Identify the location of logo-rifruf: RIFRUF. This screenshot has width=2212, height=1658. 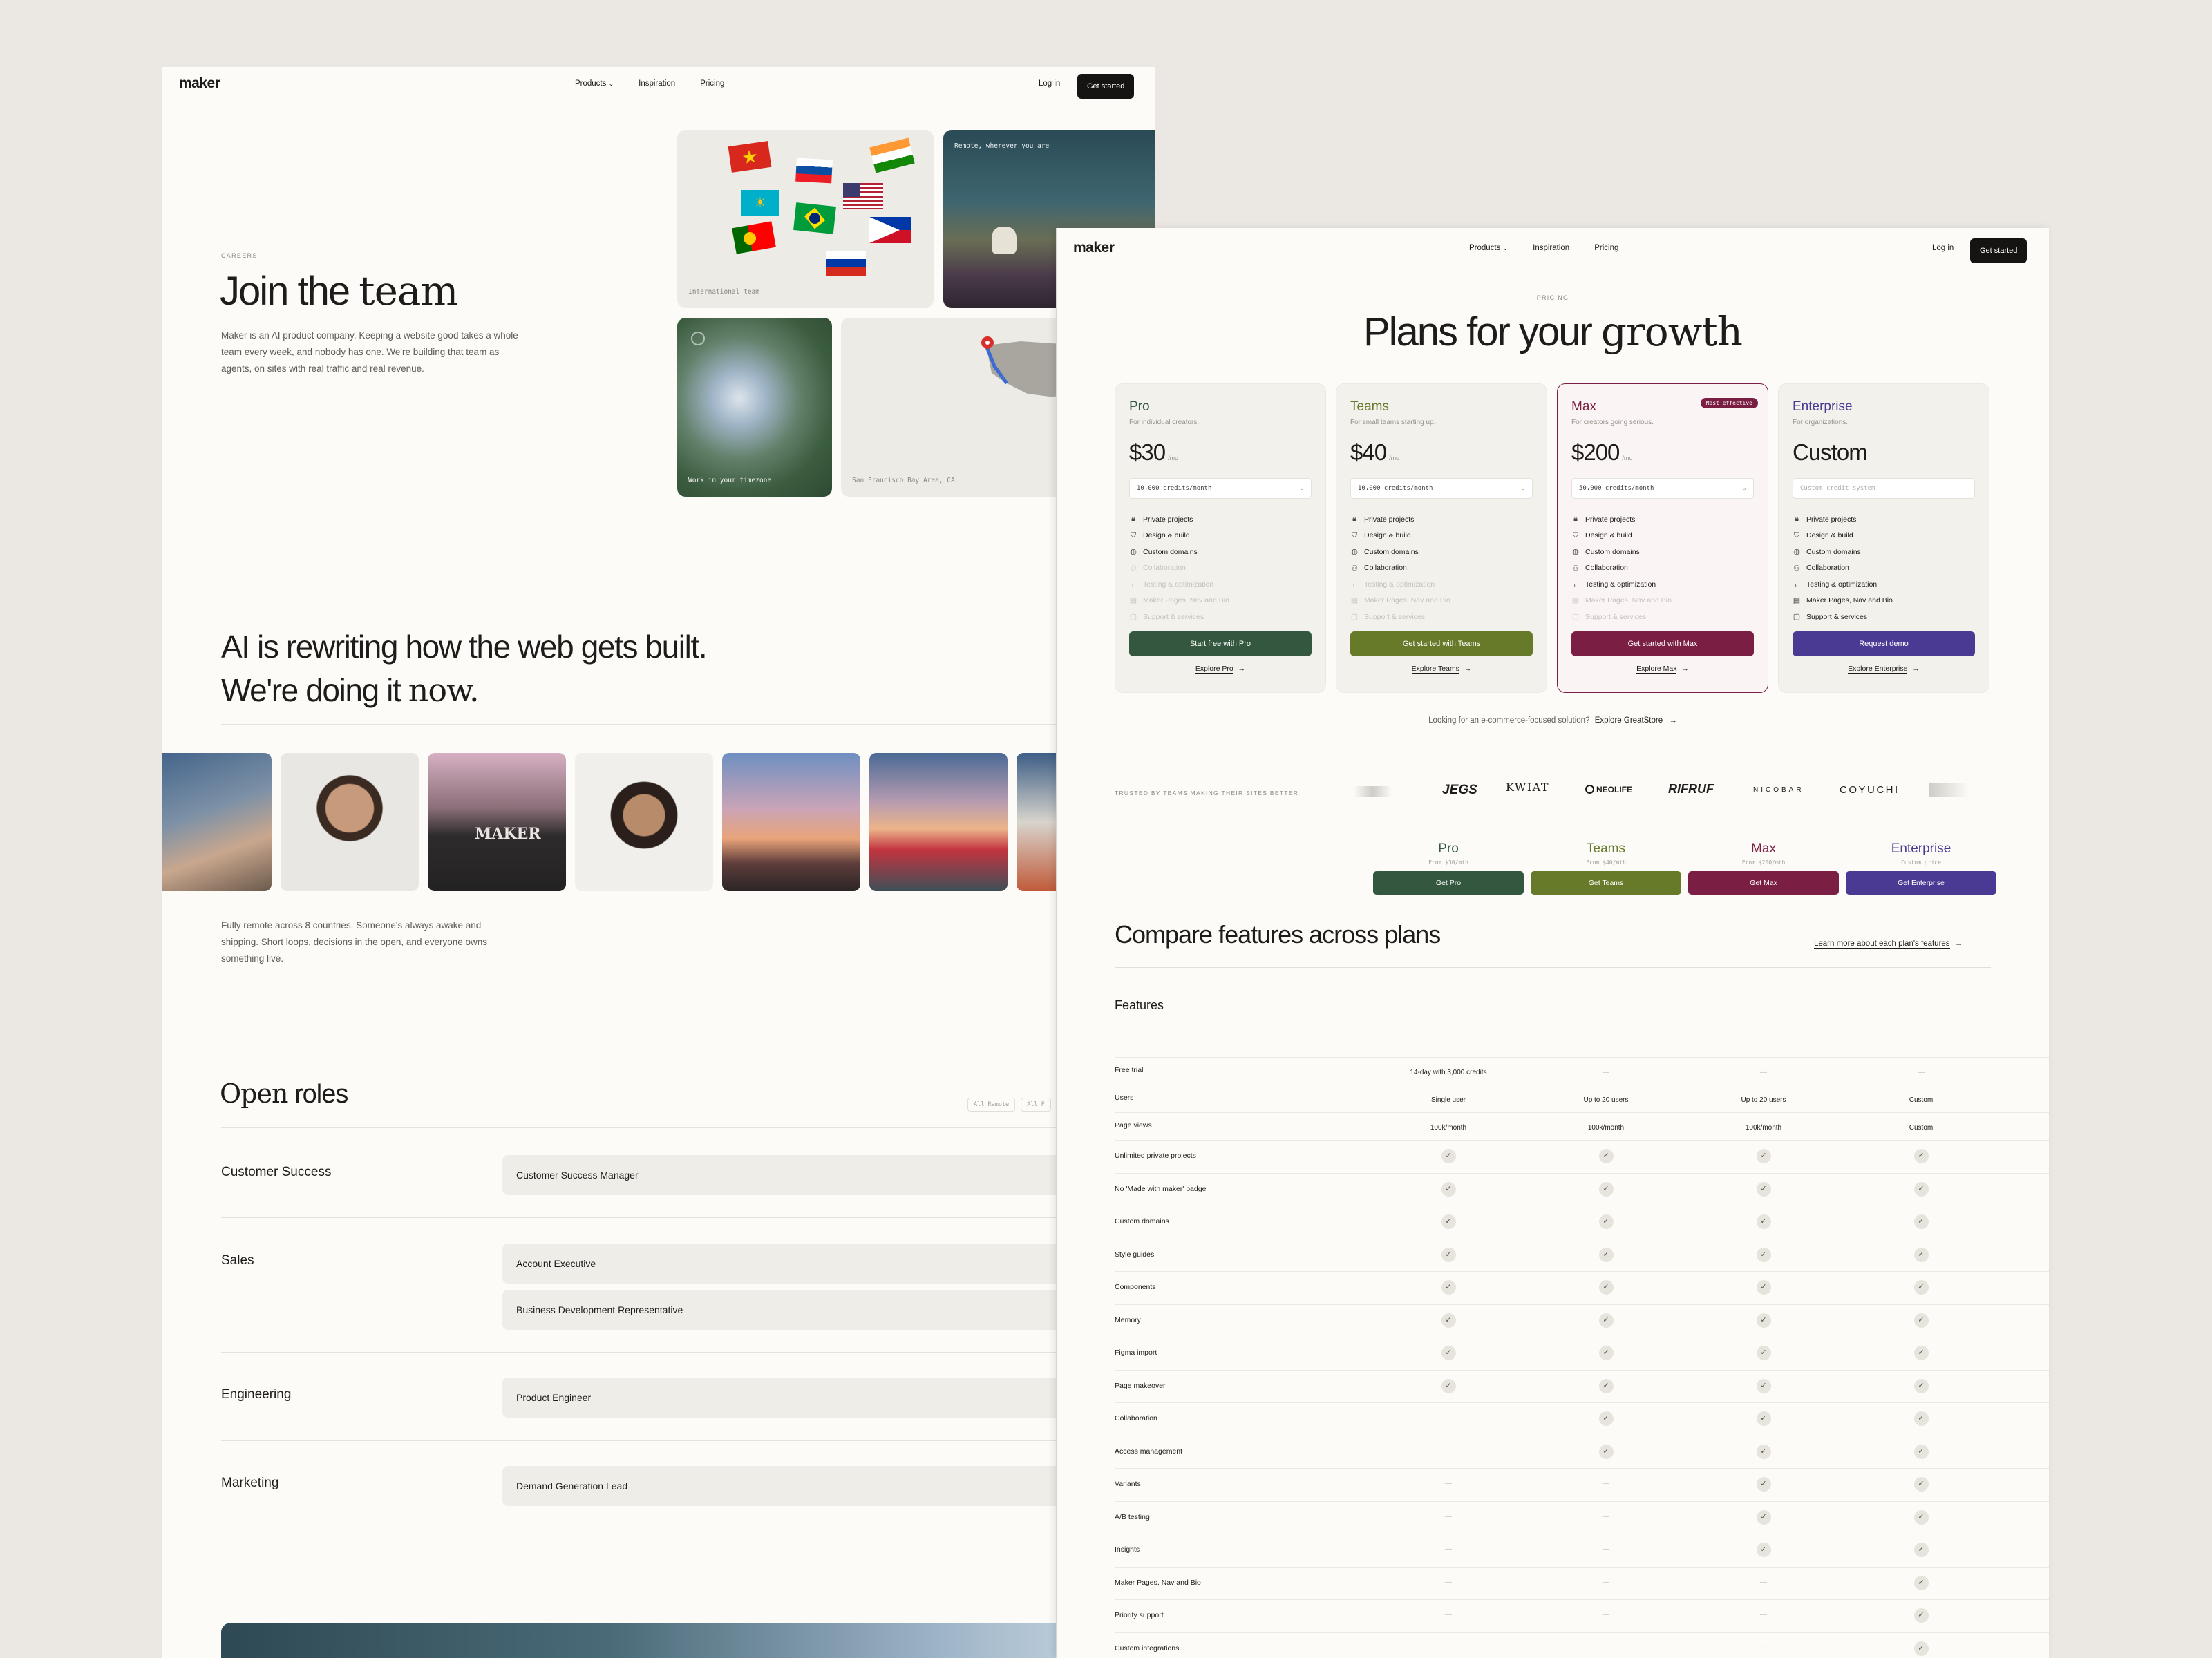
(1691, 789).